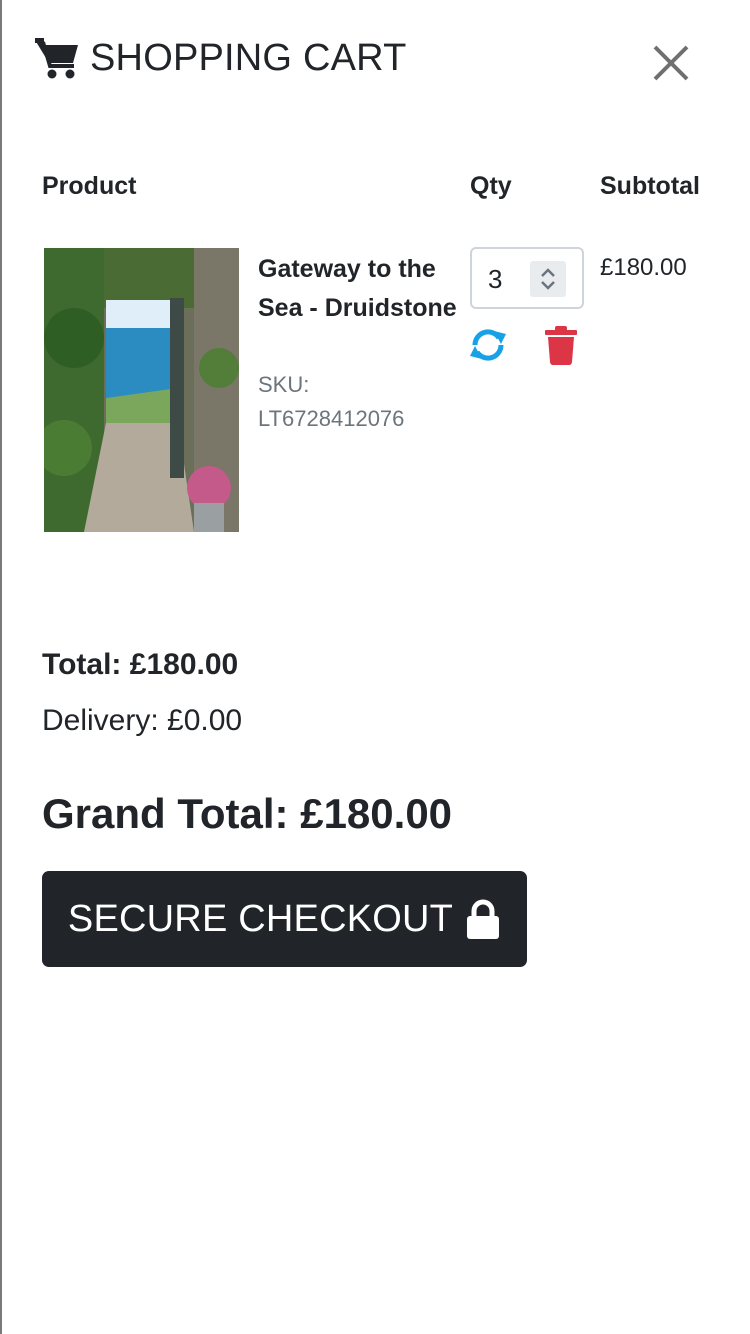 The image size is (750, 1334). Describe the element at coordinates (142, 720) in the screenshot. I see `delivery-cost: Delivery: £0.00` at that location.